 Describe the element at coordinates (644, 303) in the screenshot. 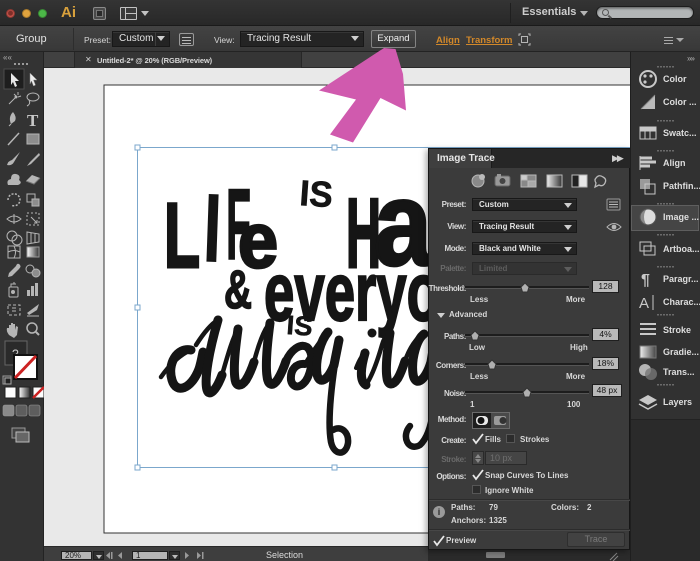

I see `svg-text: A` at that location.